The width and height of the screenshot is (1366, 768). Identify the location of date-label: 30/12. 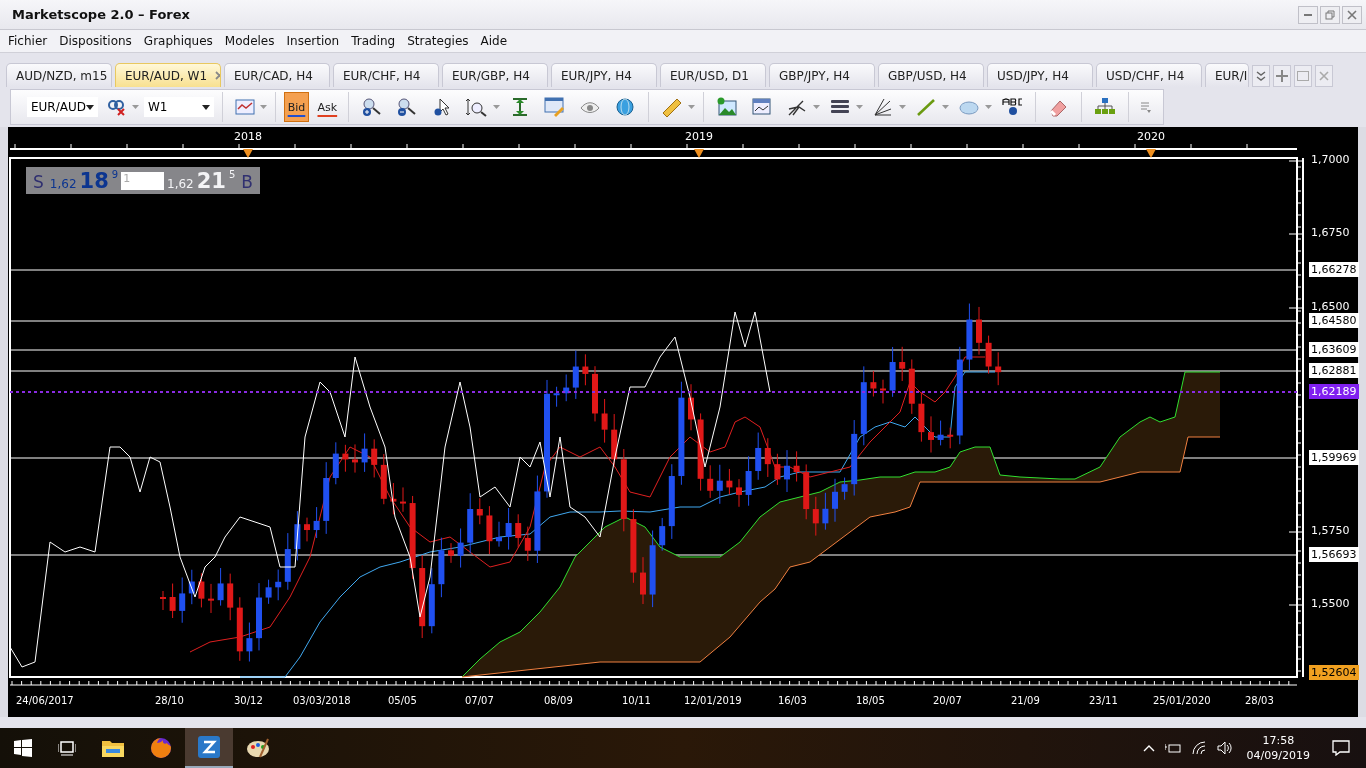
(248, 700).